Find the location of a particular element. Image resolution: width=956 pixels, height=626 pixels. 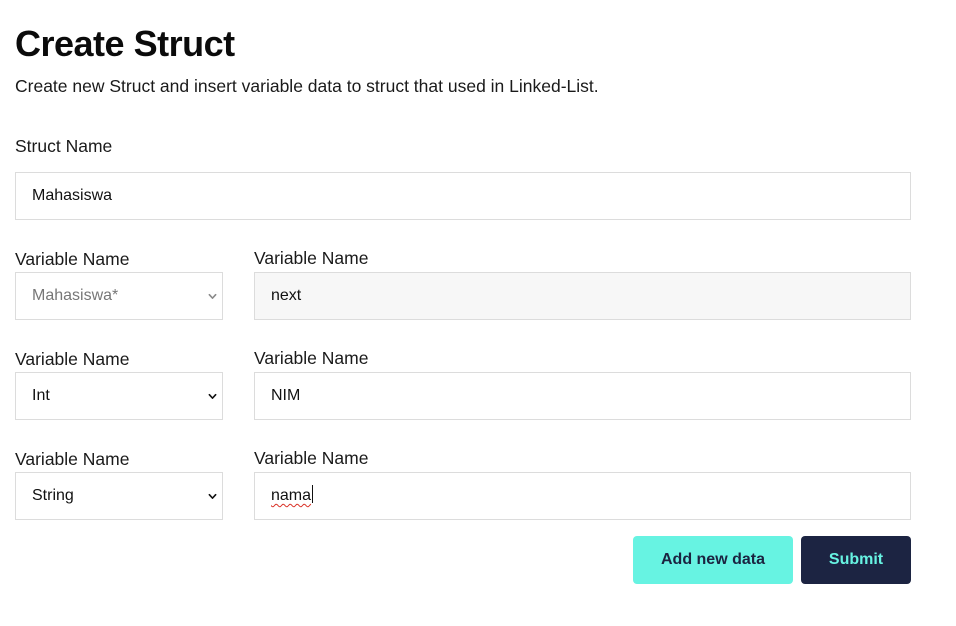

variable-name-input: nama is located at coordinates (582, 496).